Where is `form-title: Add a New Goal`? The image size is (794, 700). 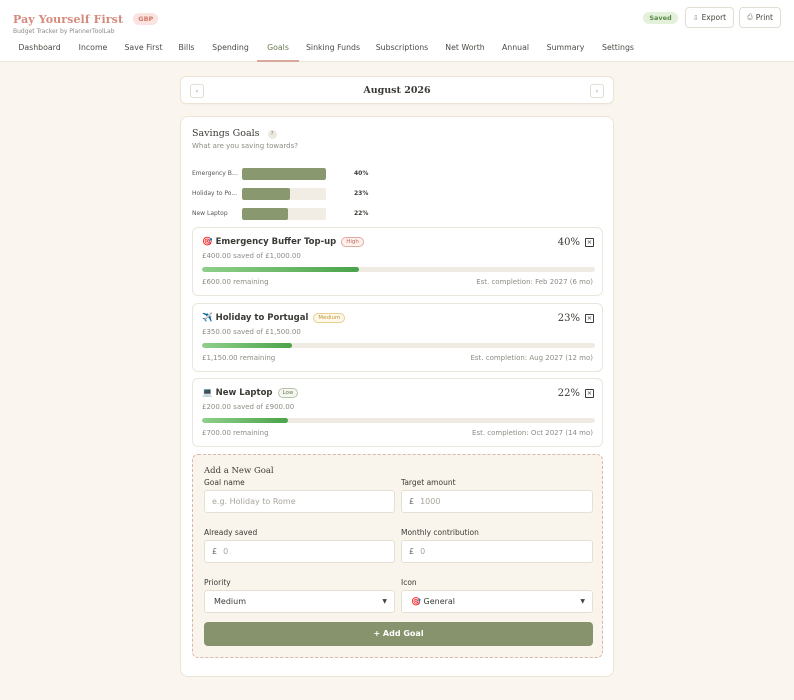
form-title: Add a New Goal is located at coordinates (239, 471).